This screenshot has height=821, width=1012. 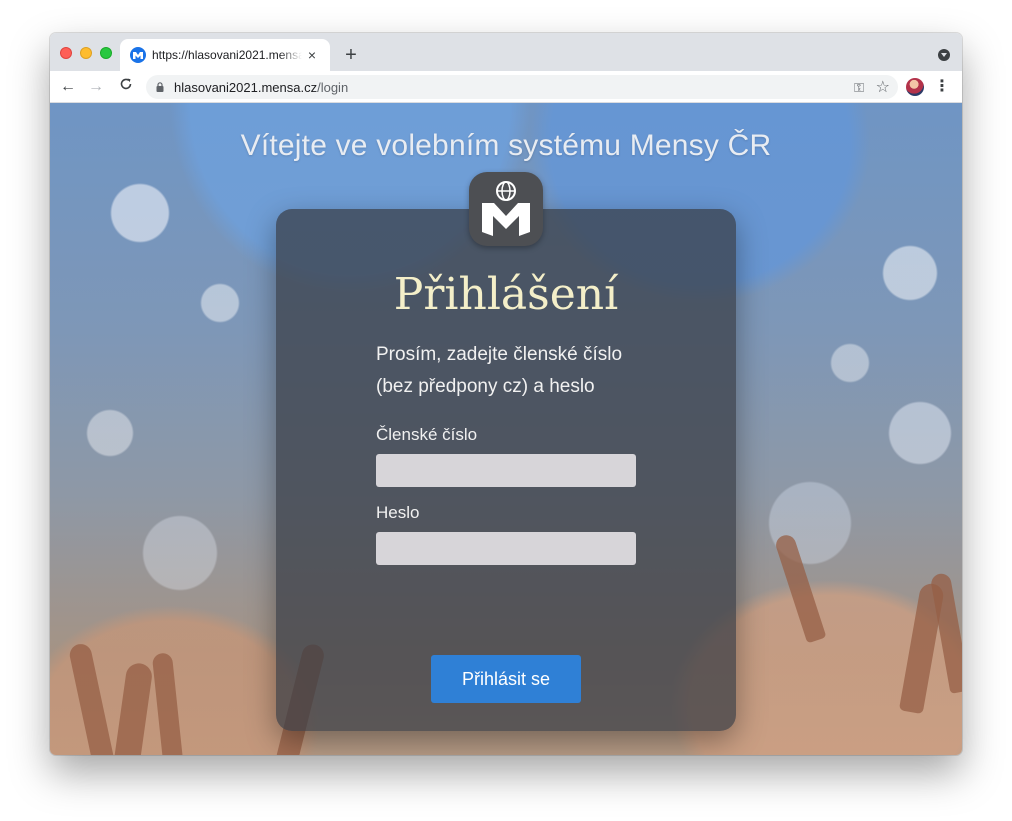 I want to click on password-key-icon: ⚿, so click(x=859, y=88).